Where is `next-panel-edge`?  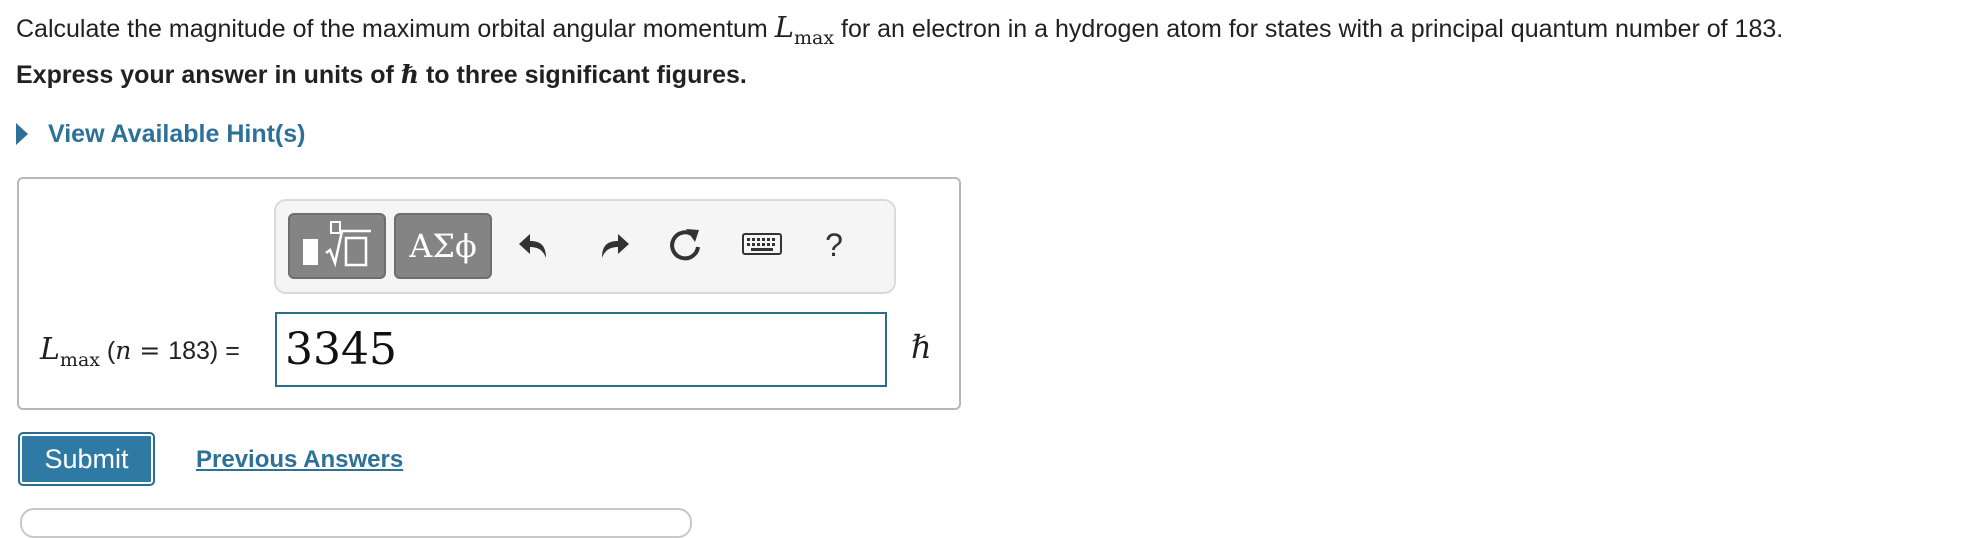 next-panel-edge is located at coordinates (356, 523).